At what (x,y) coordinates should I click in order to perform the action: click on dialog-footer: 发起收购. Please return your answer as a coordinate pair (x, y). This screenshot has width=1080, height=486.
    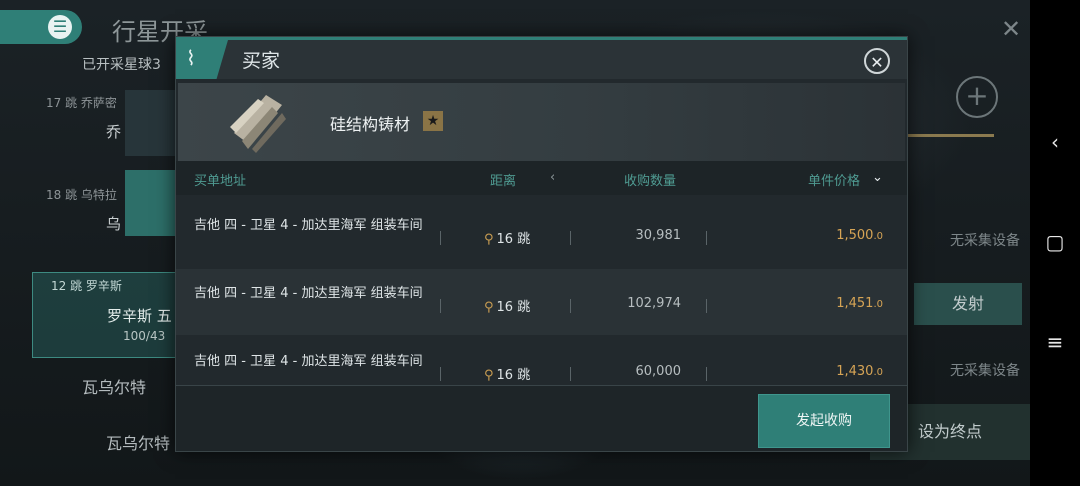
    Looking at the image, I should click on (541, 418).